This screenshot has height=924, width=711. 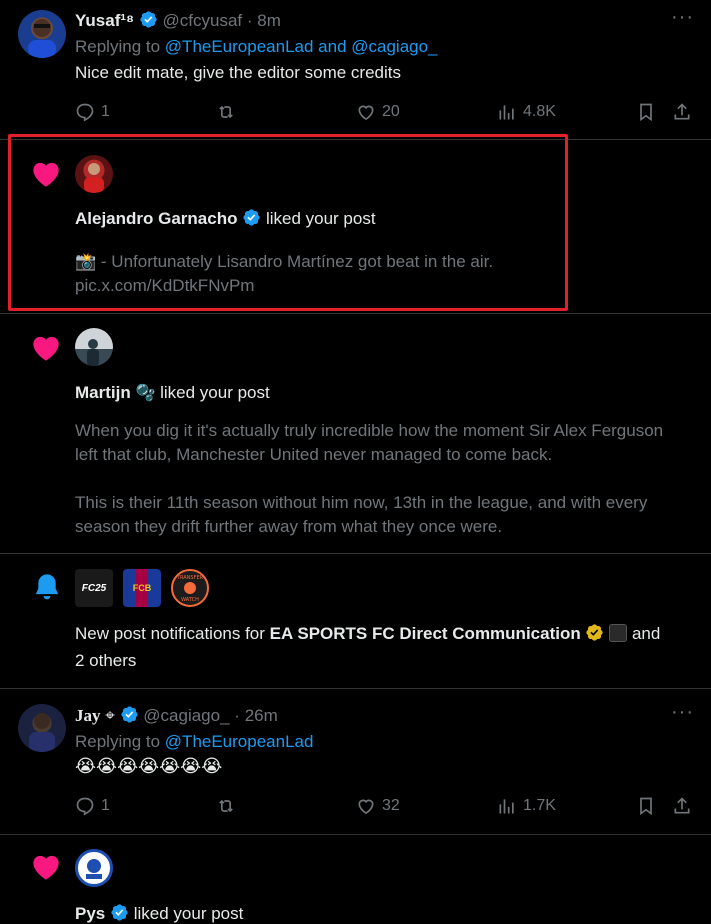 What do you see at coordinates (261, 715) in the screenshot?
I see `timestamp: 26m` at bounding box center [261, 715].